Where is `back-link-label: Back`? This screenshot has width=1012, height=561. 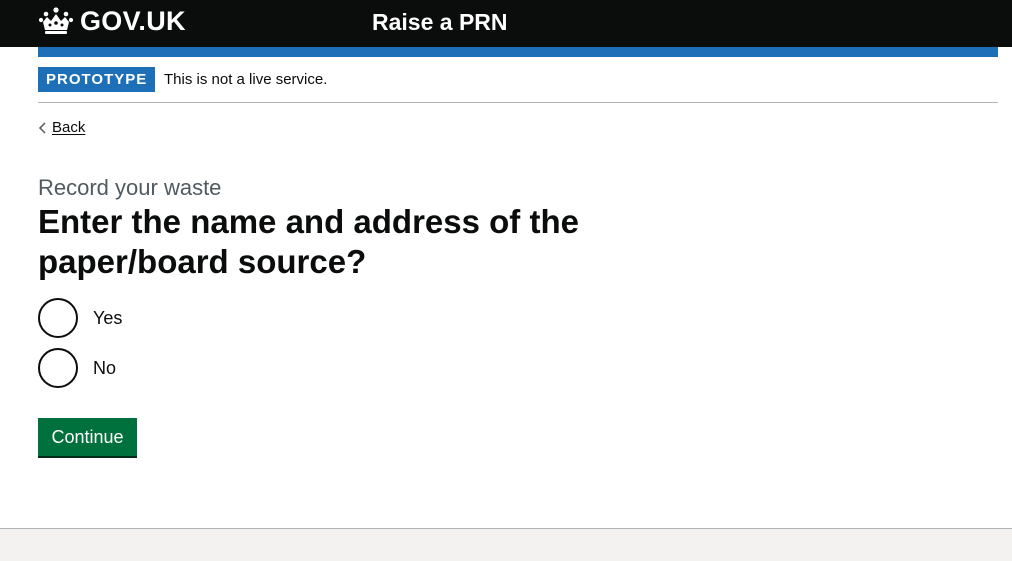 back-link-label: Back is located at coordinates (69, 127).